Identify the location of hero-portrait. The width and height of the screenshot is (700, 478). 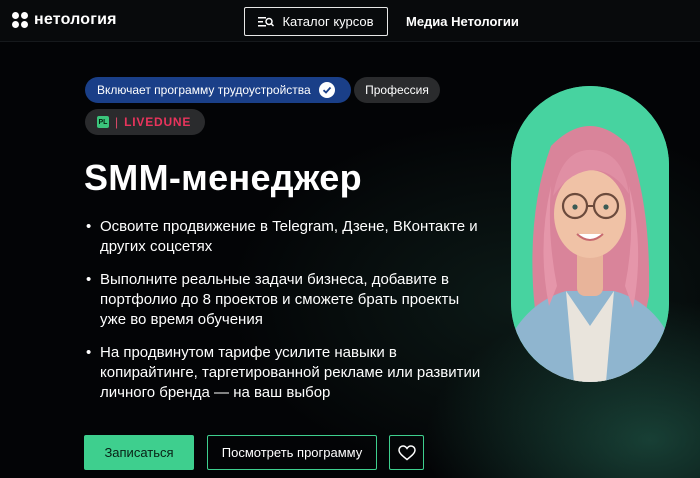
(590, 234).